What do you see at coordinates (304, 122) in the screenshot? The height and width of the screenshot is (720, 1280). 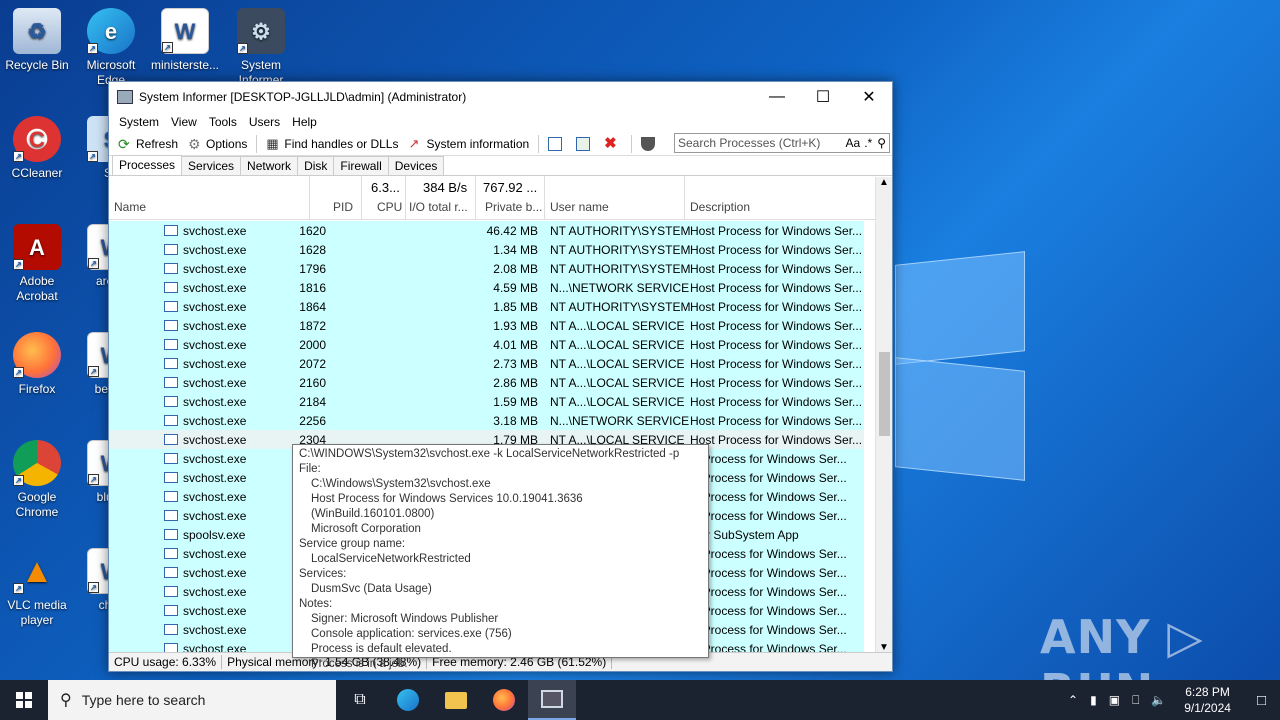 I see `menu-help: Help` at bounding box center [304, 122].